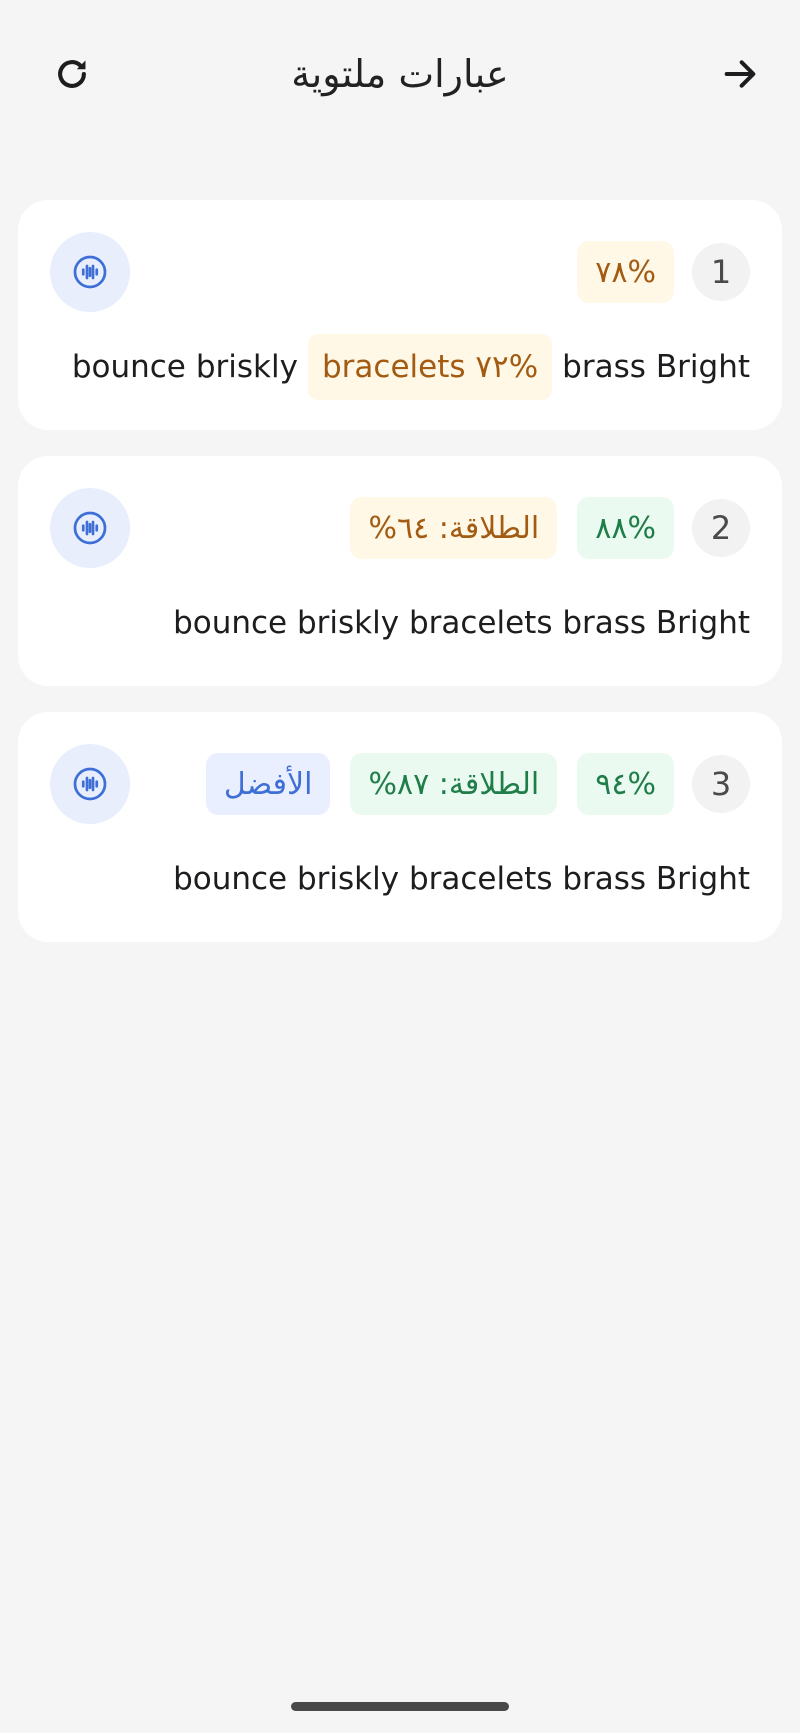 The height and width of the screenshot is (1733, 800). I want to click on header: عبارات ملتوية, so click(400, 74).